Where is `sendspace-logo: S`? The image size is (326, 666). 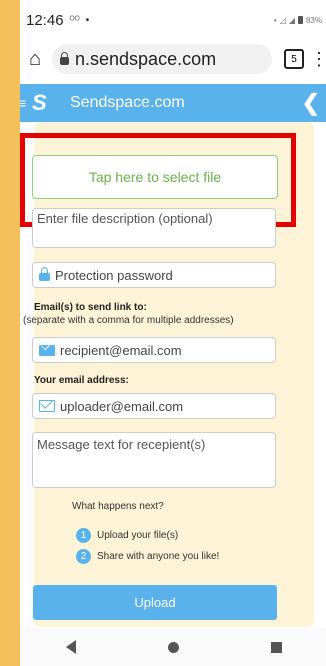
sendspace-logo: S is located at coordinates (39, 102).